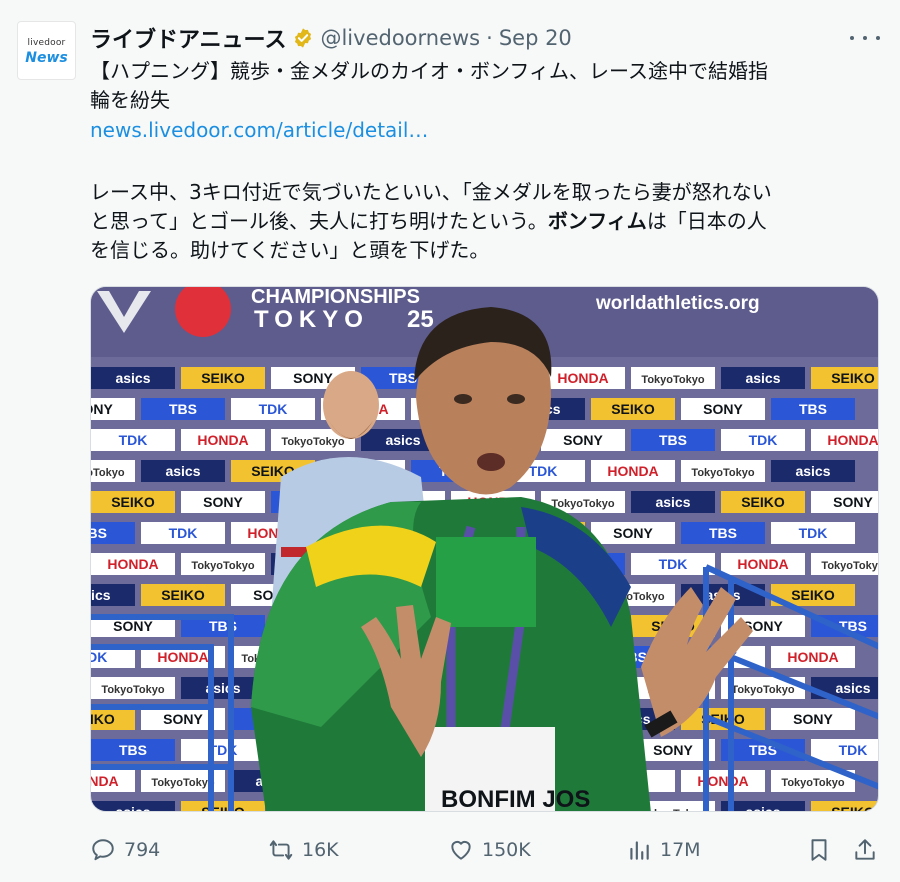  I want to click on banner-city-text: TOKYO, so click(311, 319).